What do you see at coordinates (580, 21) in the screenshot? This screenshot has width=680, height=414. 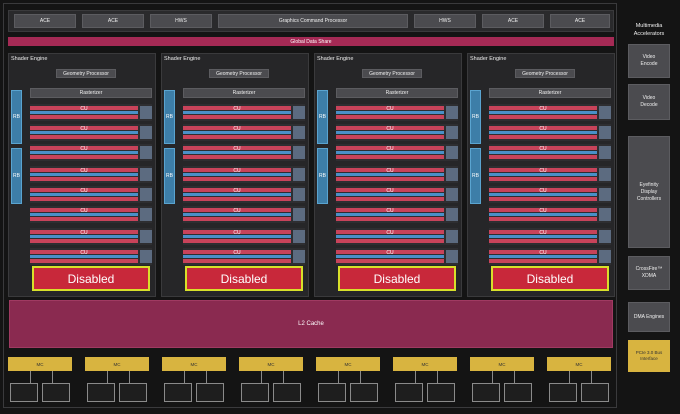 I see `ace-block-4: ACE` at bounding box center [580, 21].